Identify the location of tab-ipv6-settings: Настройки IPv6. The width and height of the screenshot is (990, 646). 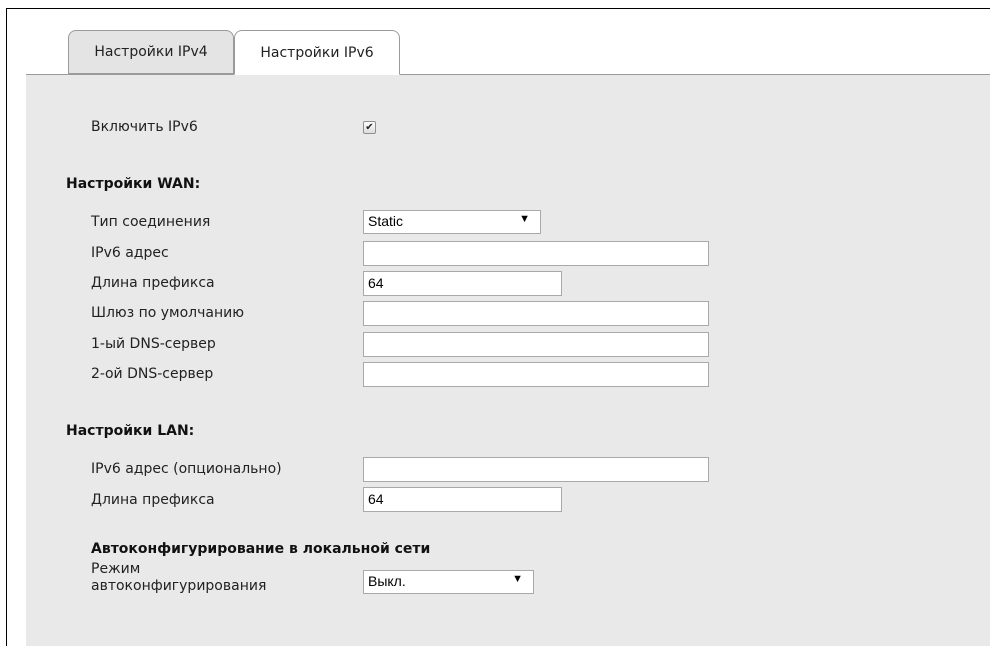
(317, 52).